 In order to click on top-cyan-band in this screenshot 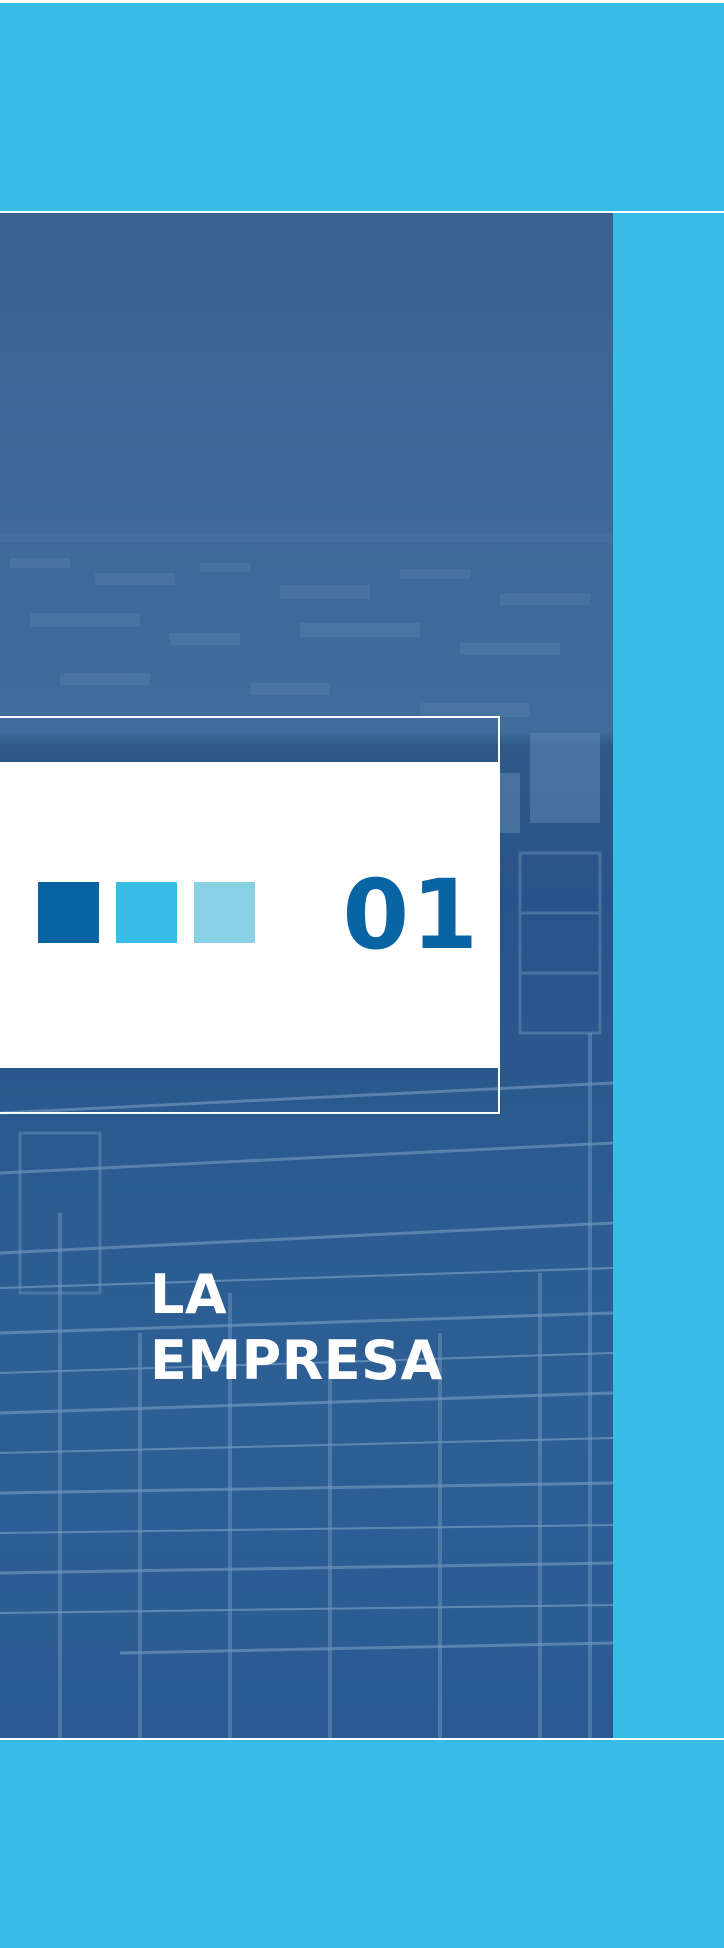, I will do `click(362, 105)`.